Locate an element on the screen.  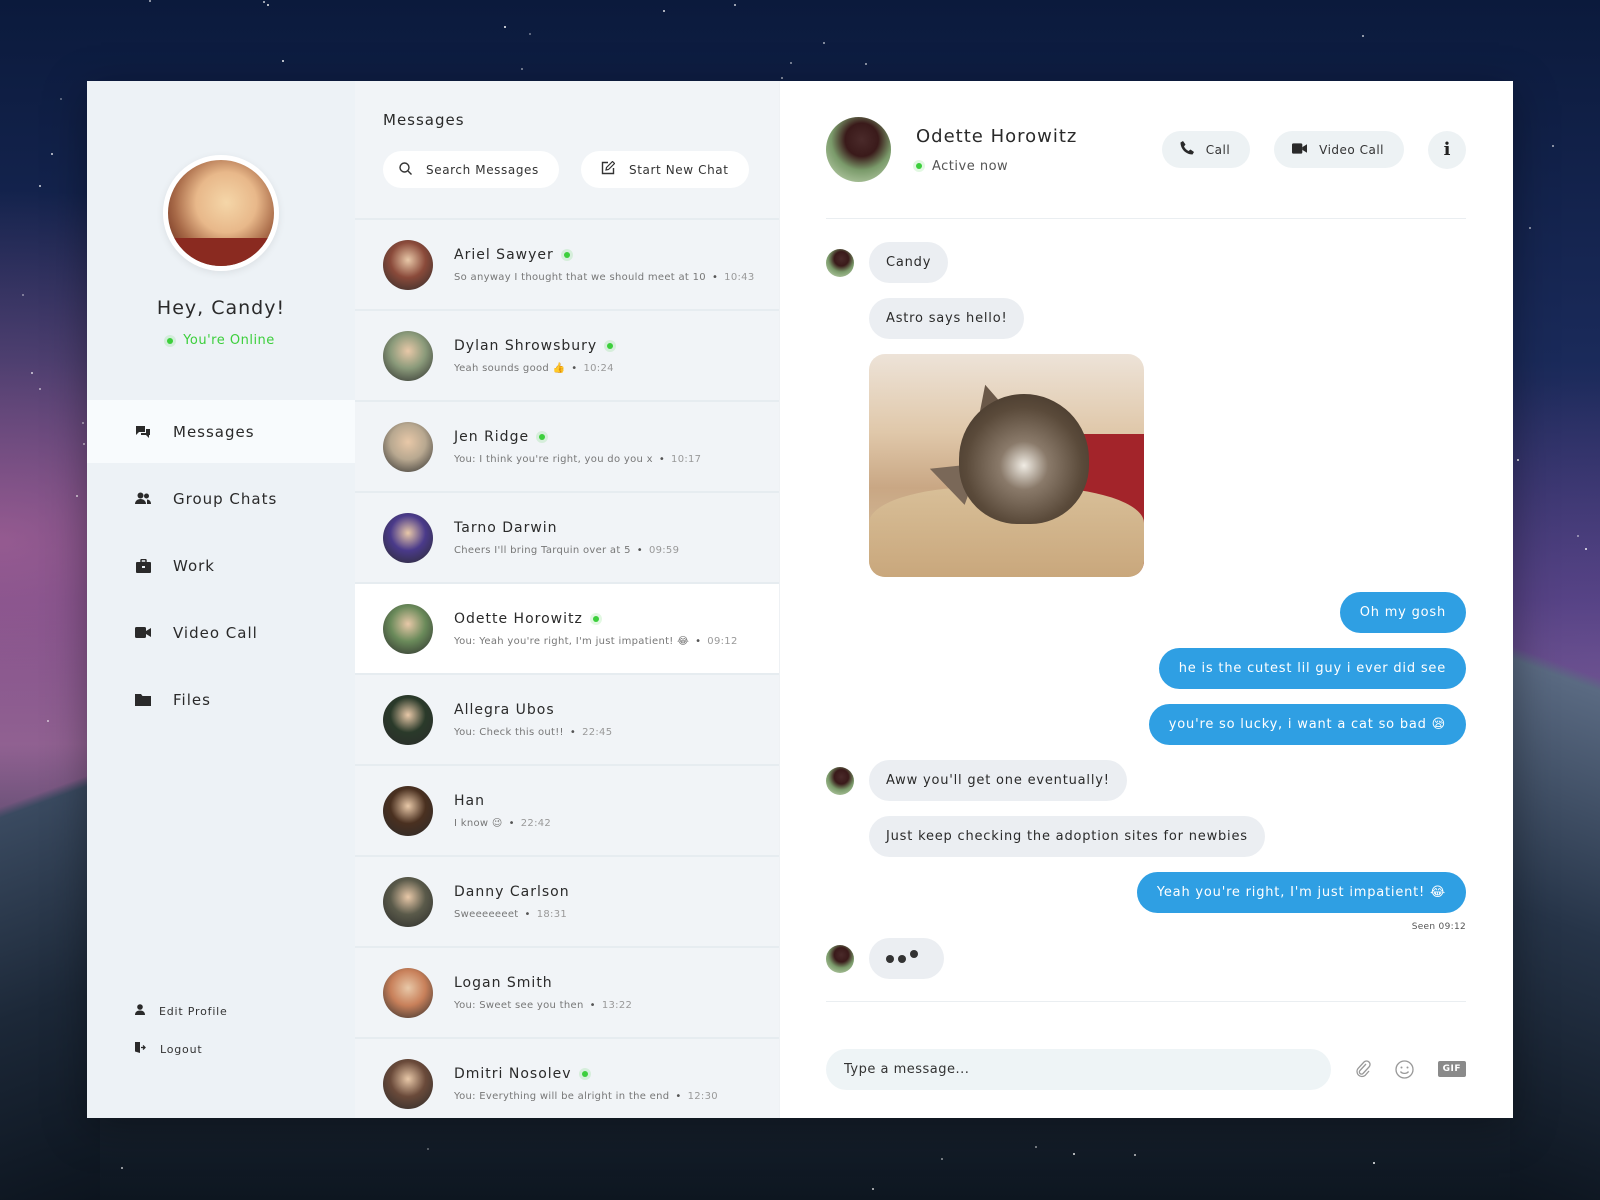
conversation-time: 10:43 is located at coordinates (739, 277).